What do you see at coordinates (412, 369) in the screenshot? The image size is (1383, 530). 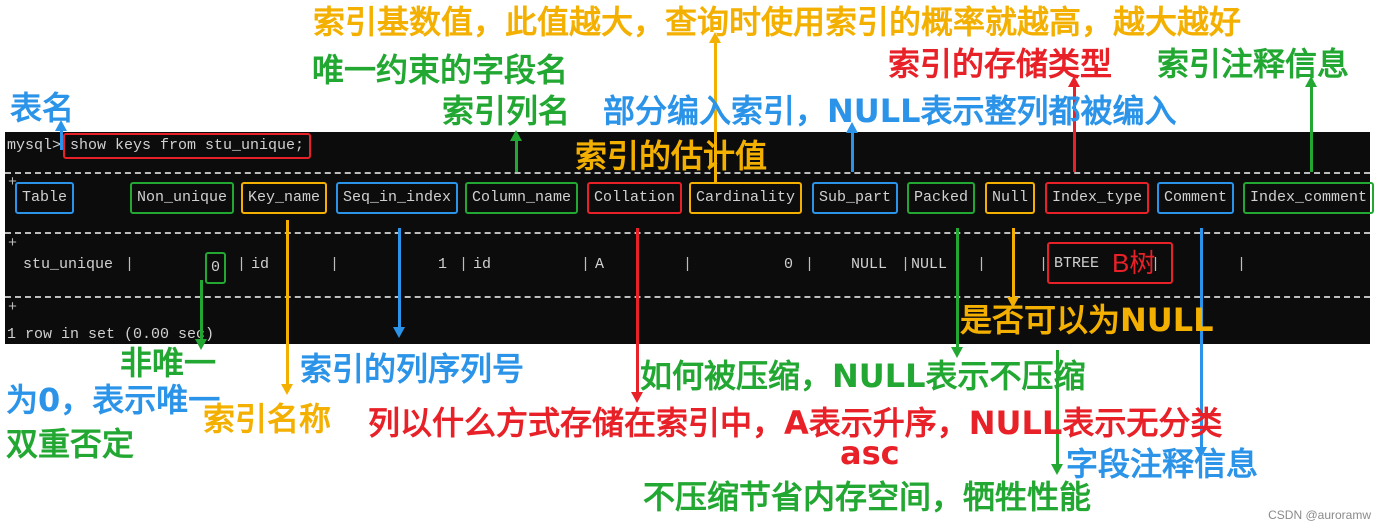 I see `seq-in-index-note: 索引的列序列号` at bounding box center [412, 369].